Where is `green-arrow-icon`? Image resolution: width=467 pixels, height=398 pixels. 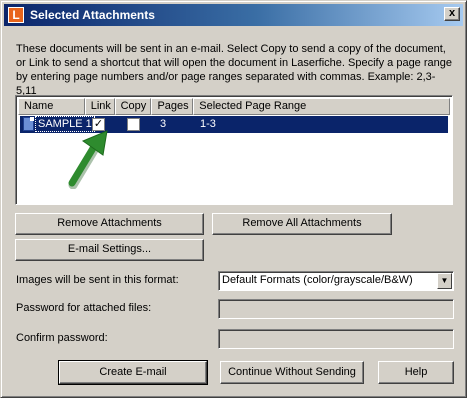
green-arrow-icon is located at coordinates (88, 159).